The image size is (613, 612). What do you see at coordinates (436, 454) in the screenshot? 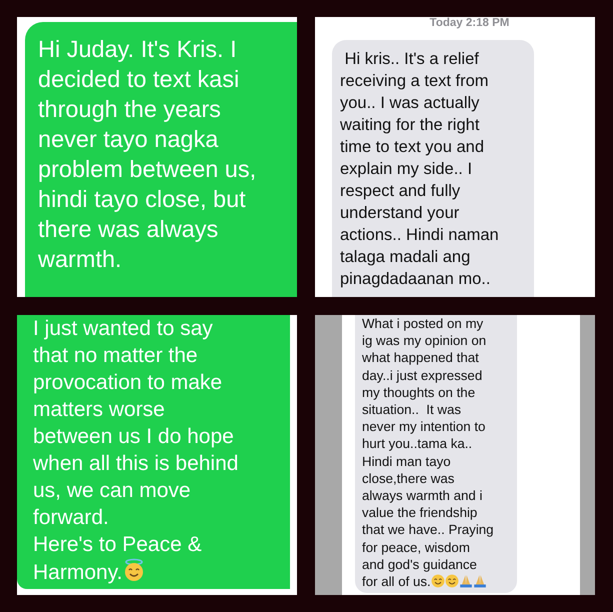
I see `received-message-bubble: What i posted on my ig was my opinion on what happened that day..i just expressed my thoughts on the situation.. It was never my intention to hurt you..tama ka.. Hindi man tayo close,there was always warmth and i value the friendship that we have.. Praying for peace, wisdom and god's guidance for all of us.` at bounding box center [436, 454].